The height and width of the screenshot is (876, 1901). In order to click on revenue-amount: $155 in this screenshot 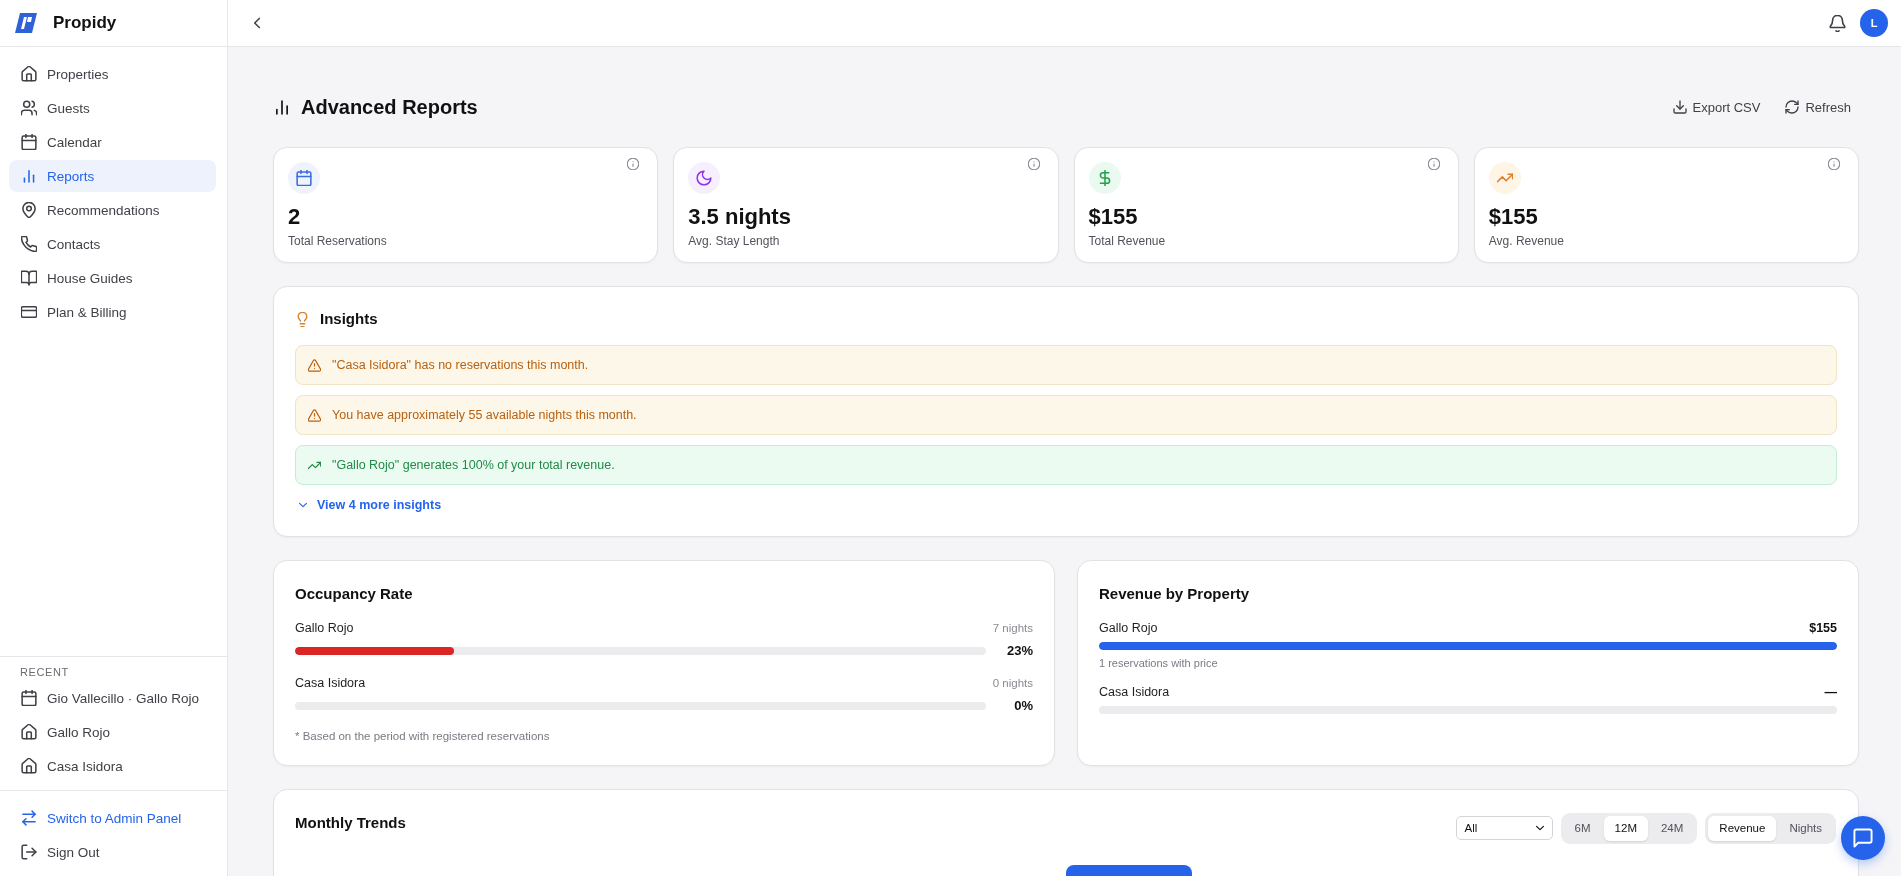, I will do `click(1823, 628)`.